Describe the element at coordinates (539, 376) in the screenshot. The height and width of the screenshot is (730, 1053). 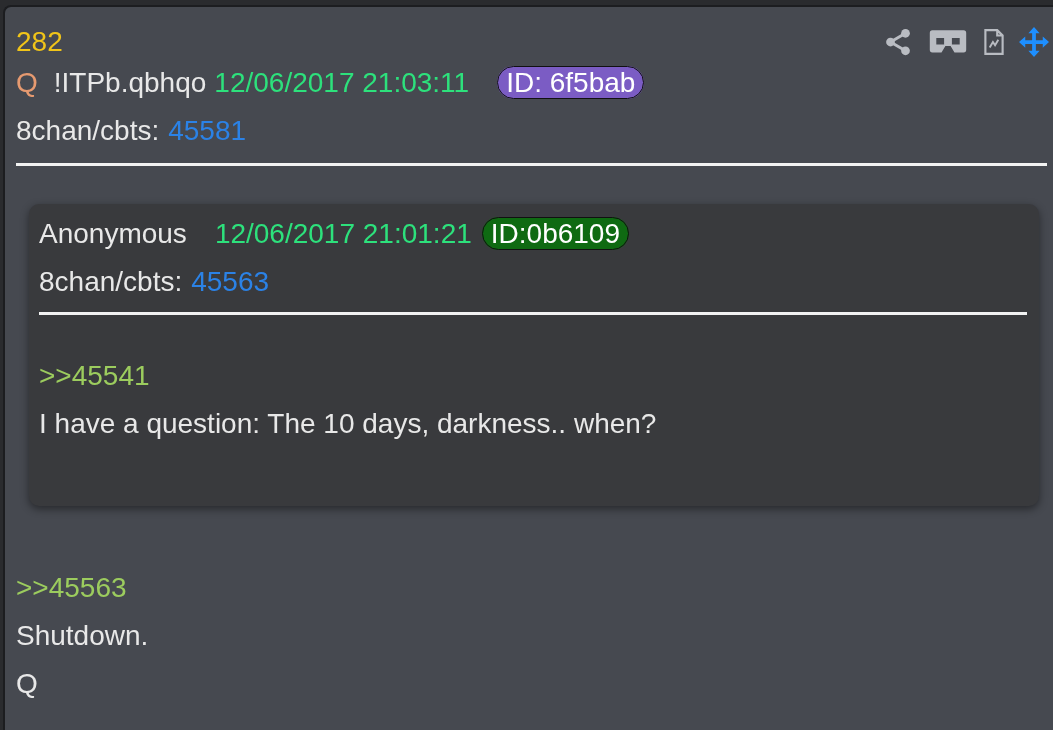
I see `quote-link: >>45541` at that location.